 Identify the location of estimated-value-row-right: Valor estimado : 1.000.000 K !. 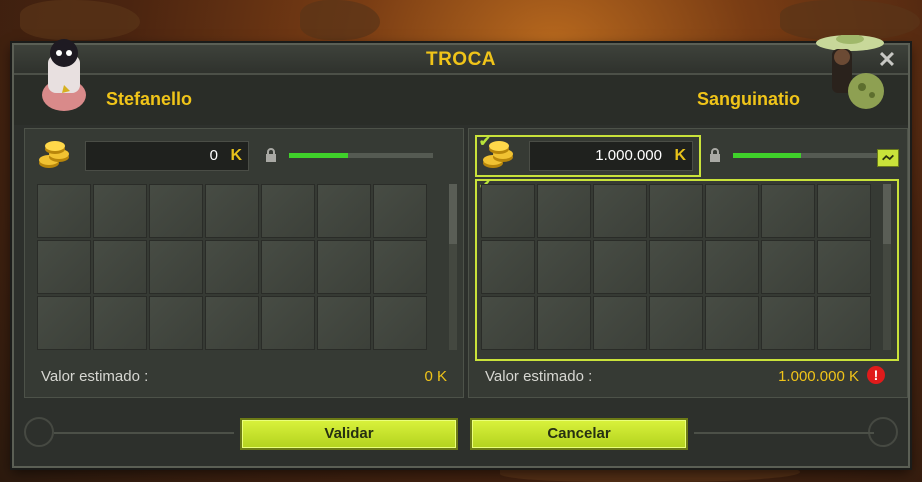
(688, 377).